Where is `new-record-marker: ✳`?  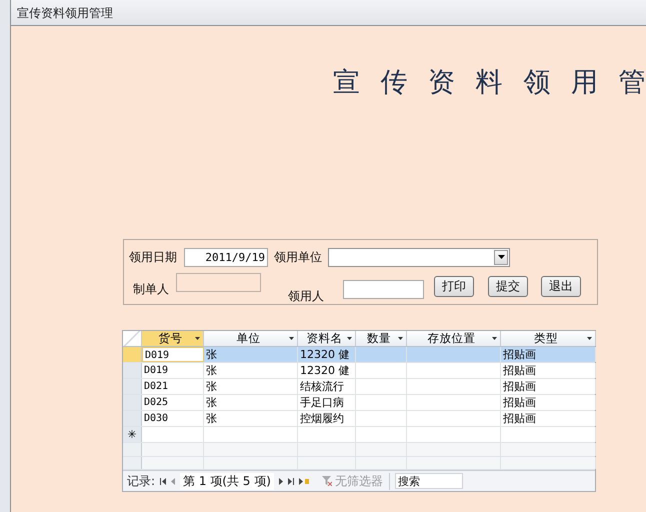
new-record-marker: ✳ is located at coordinates (132, 434).